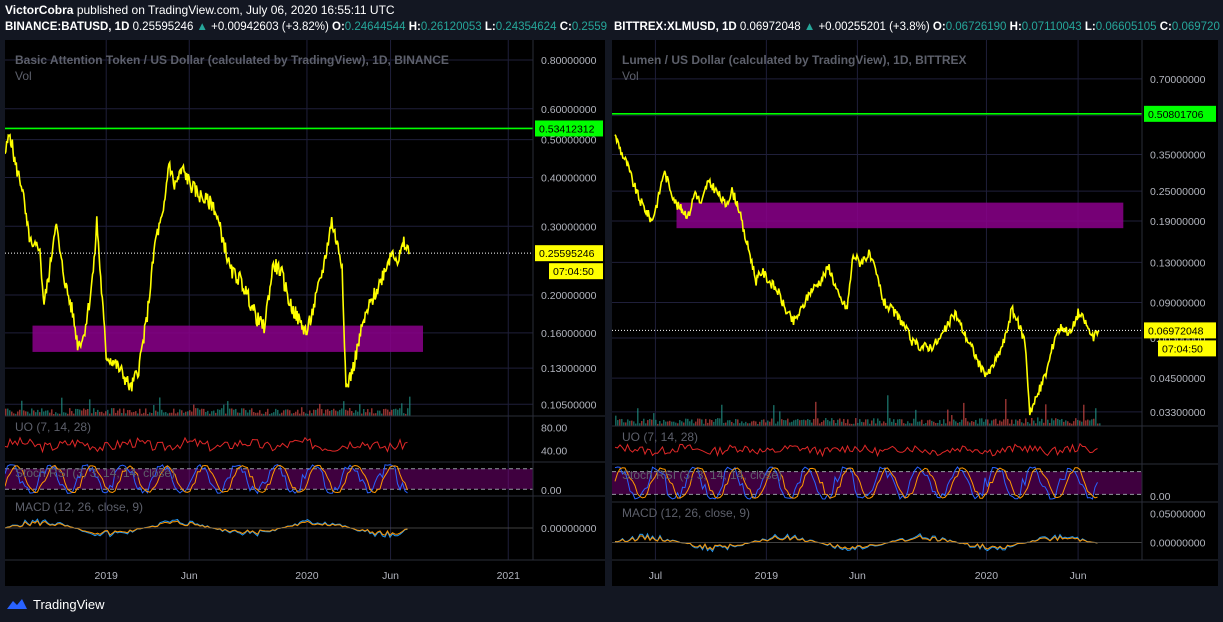 The width and height of the screenshot is (1223, 622). What do you see at coordinates (569, 110) in the screenshot?
I see `y-tick-label: 0.60000000` at bounding box center [569, 110].